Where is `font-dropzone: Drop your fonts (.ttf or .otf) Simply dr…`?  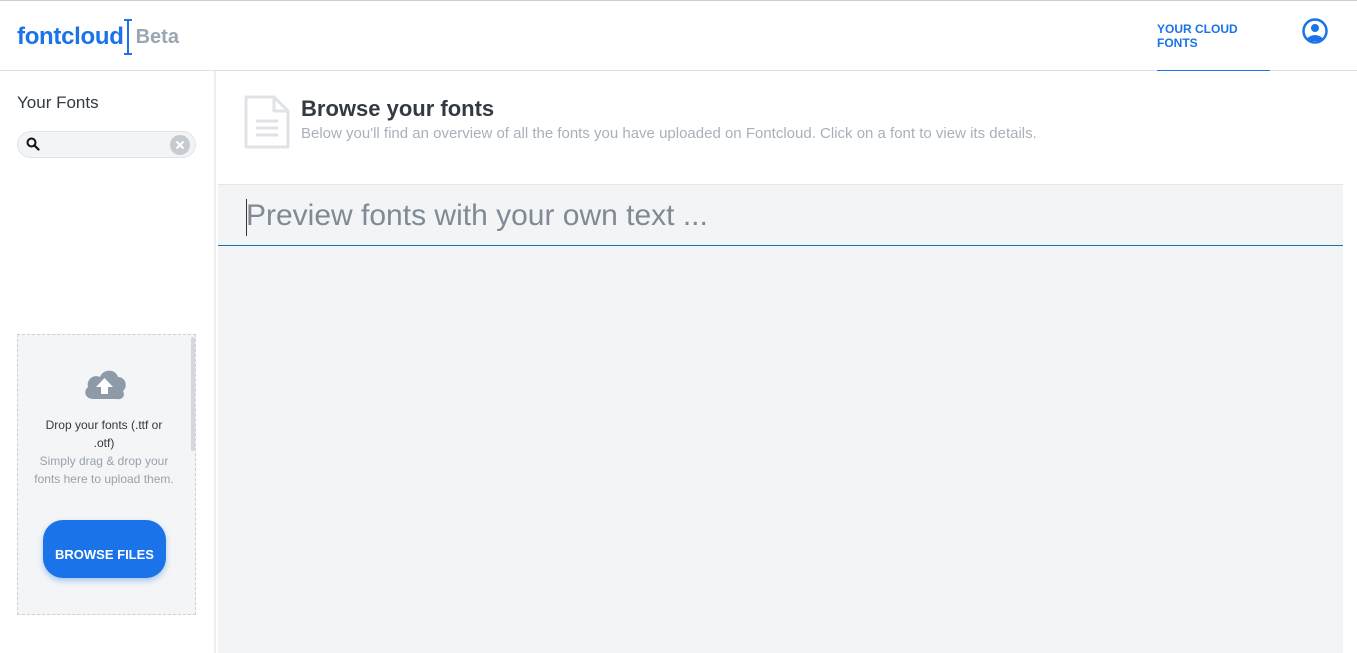 font-dropzone: Drop your fonts (.ttf or .otf) Simply dr… is located at coordinates (106, 474).